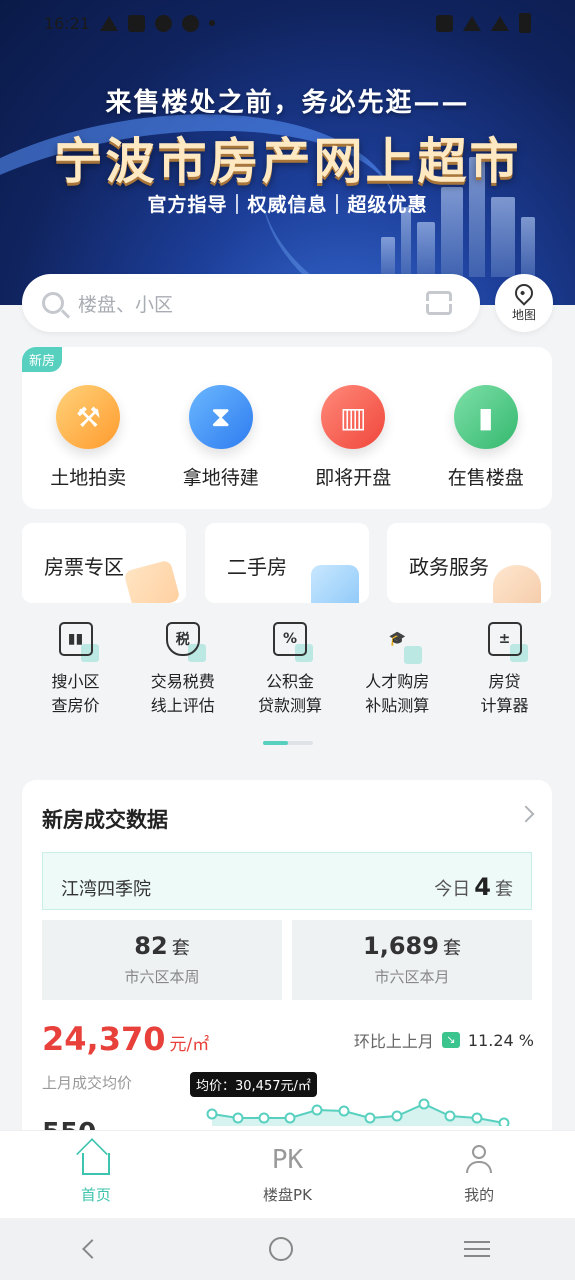  What do you see at coordinates (524, 292) in the screenshot?
I see `location-pin-icon` at bounding box center [524, 292].